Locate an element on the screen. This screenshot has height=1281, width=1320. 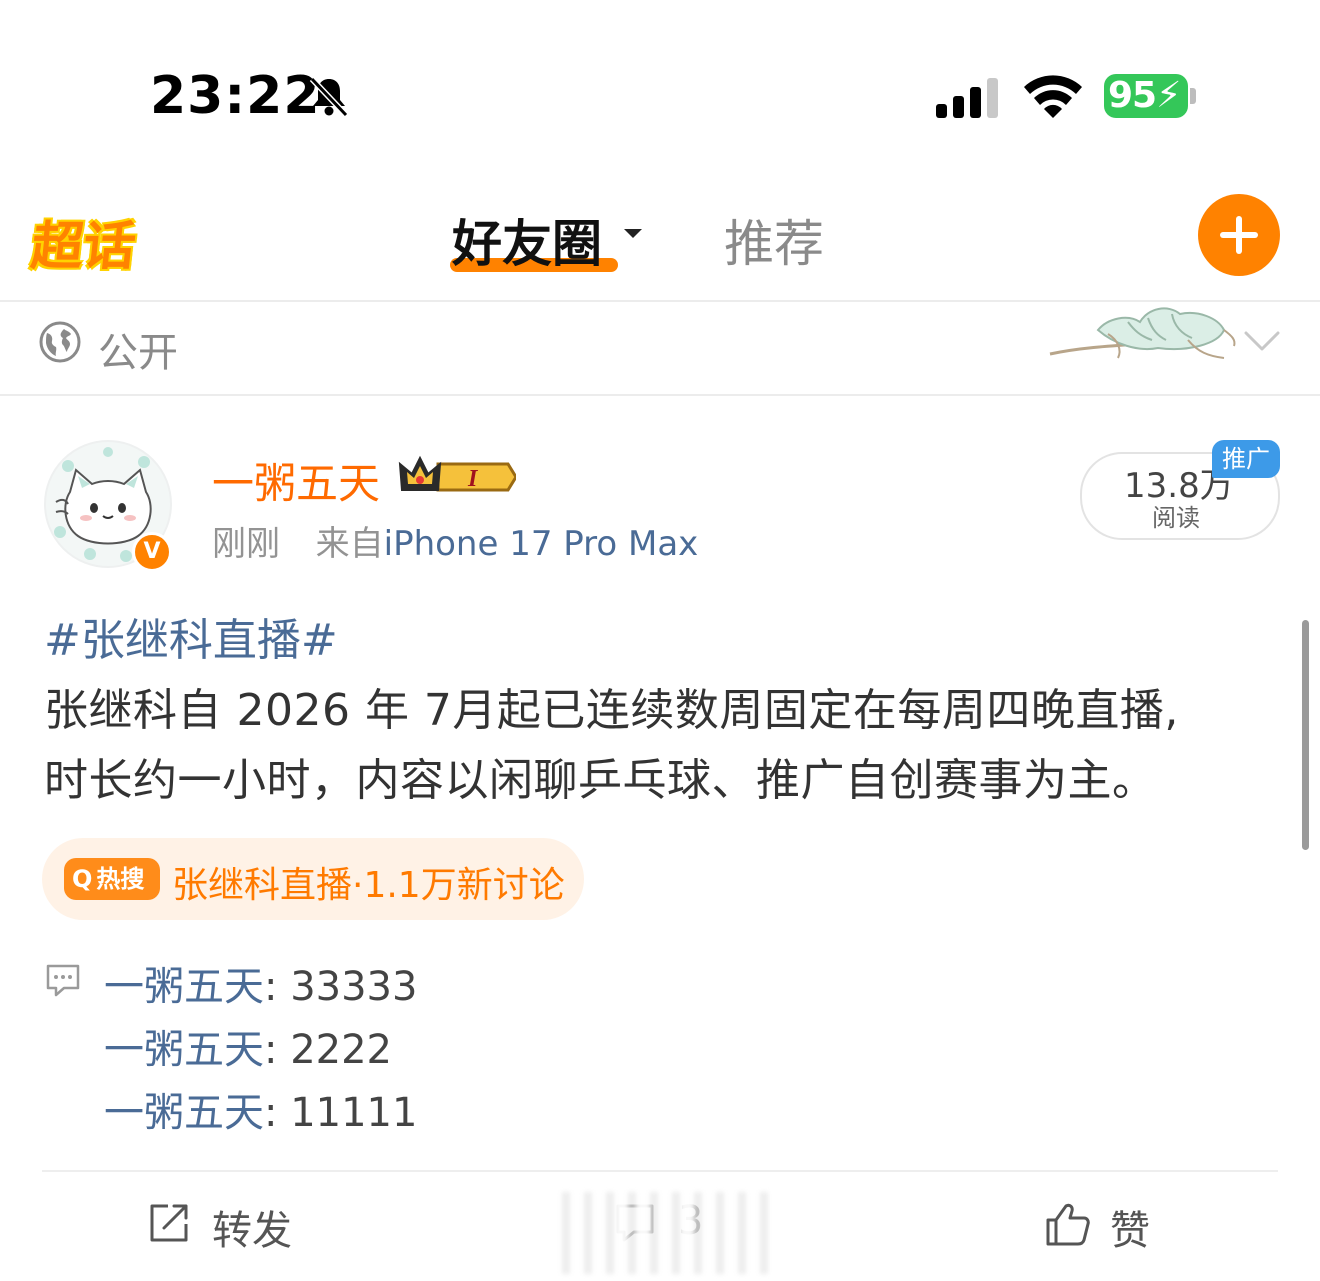
like-button: 赞 is located at coordinates (1130, 1227).